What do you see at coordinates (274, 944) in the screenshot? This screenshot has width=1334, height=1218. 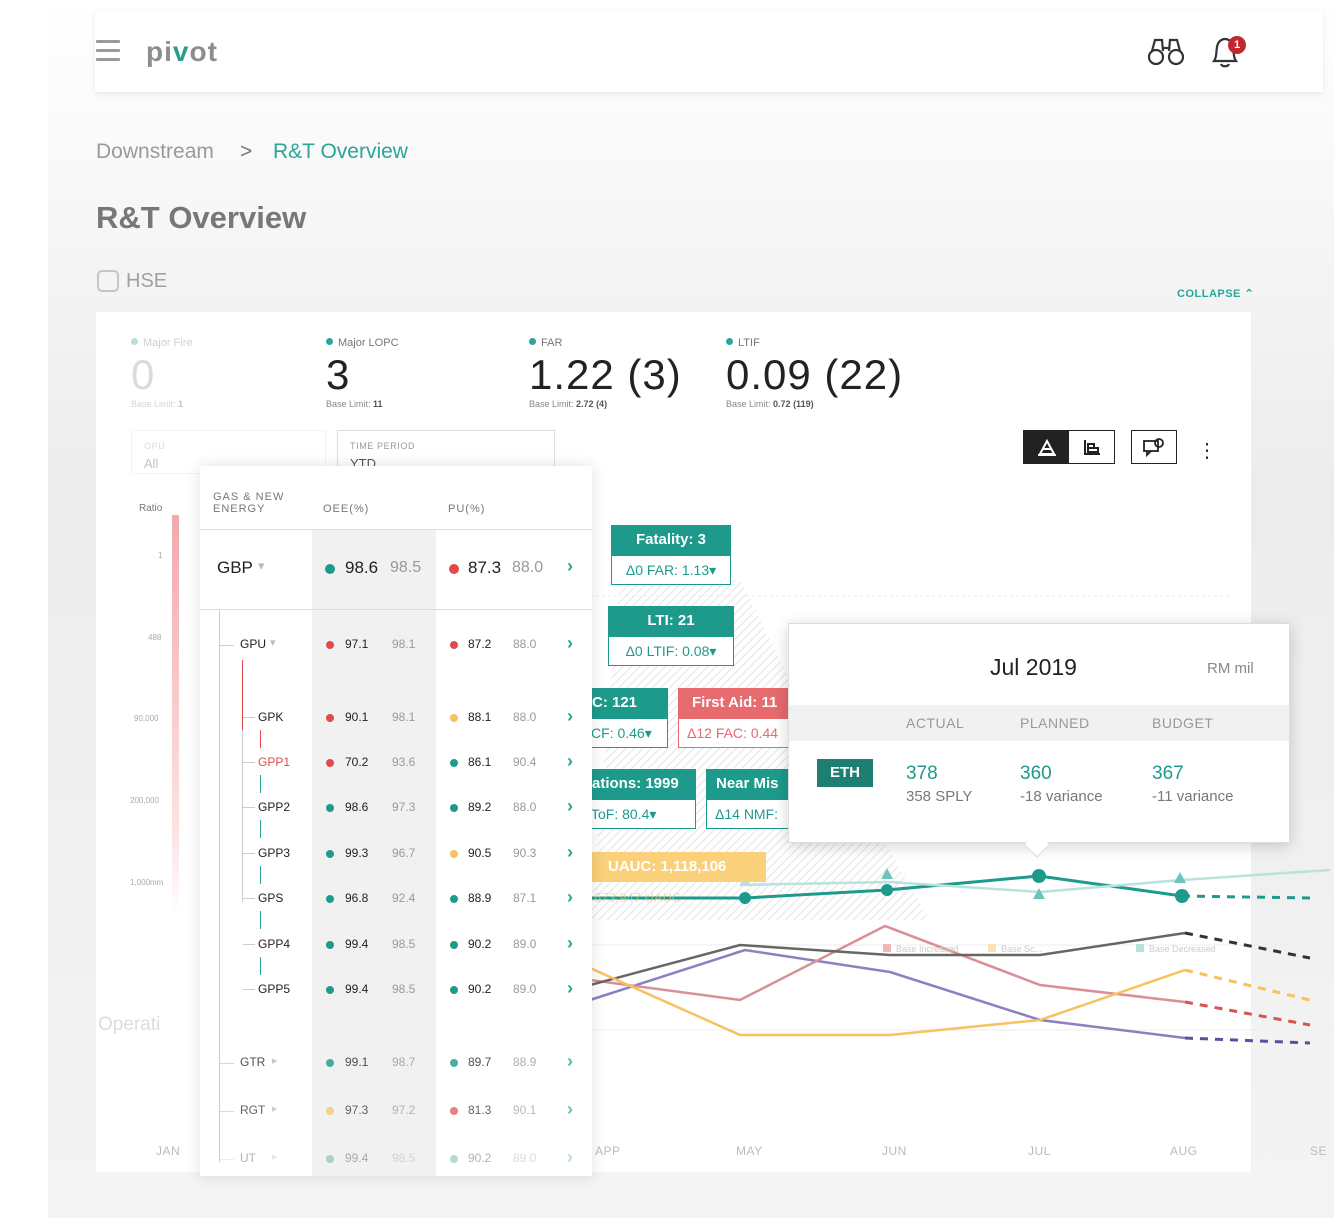 I see `row-name: GPP4` at bounding box center [274, 944].